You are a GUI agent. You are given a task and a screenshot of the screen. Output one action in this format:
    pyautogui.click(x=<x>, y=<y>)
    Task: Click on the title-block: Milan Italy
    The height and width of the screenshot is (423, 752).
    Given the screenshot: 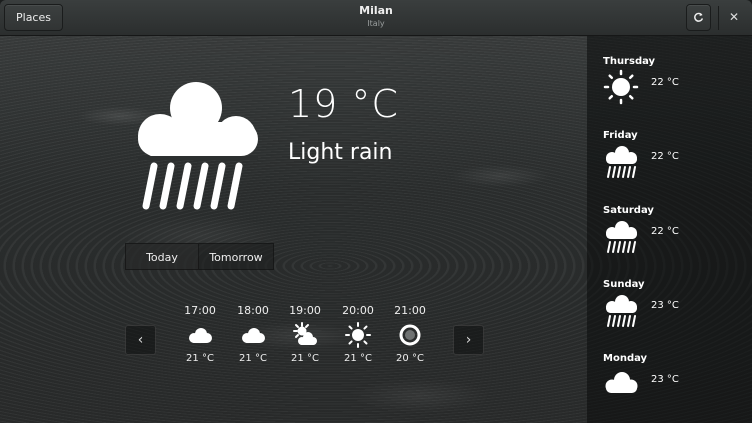 What is the action you would take?
    pyautogui.click(x=376, y=16)
    